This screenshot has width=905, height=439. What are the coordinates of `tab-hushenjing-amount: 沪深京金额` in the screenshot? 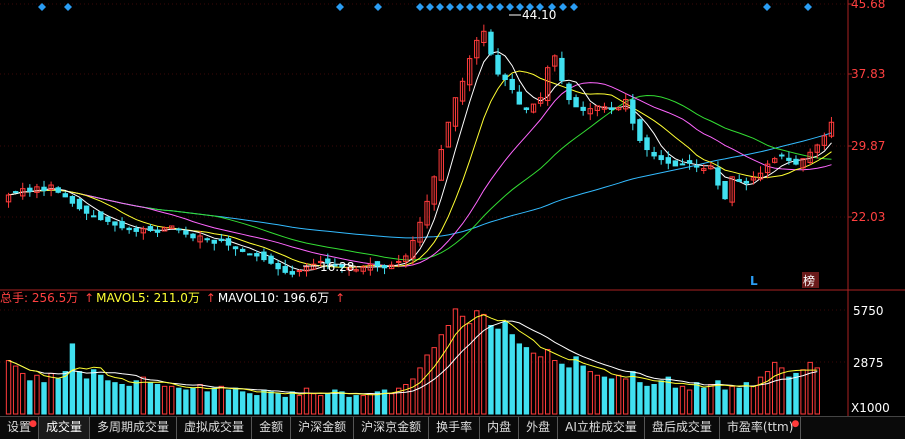 It's located at (392, 428).